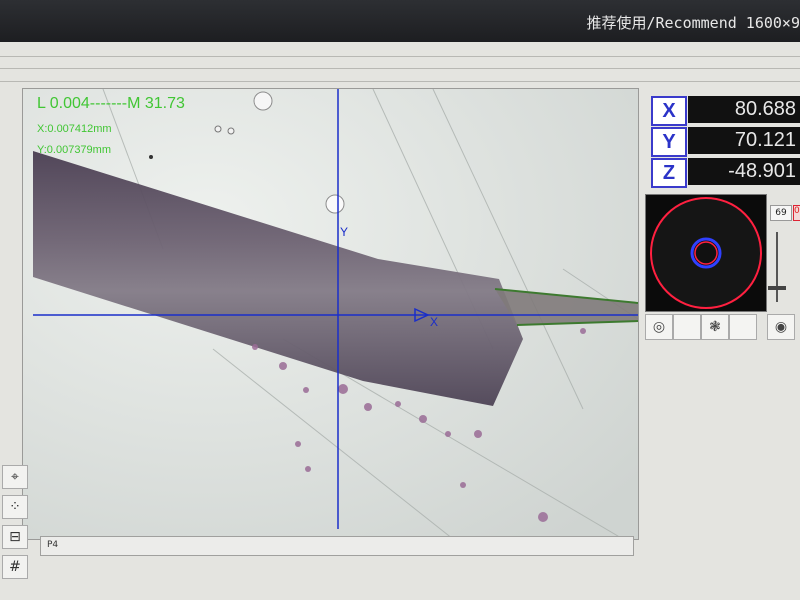  What do you see at coordinates (669, 142) in the screenshot?
I see `y-axis-key: Y` at bounding box center [669, 142].